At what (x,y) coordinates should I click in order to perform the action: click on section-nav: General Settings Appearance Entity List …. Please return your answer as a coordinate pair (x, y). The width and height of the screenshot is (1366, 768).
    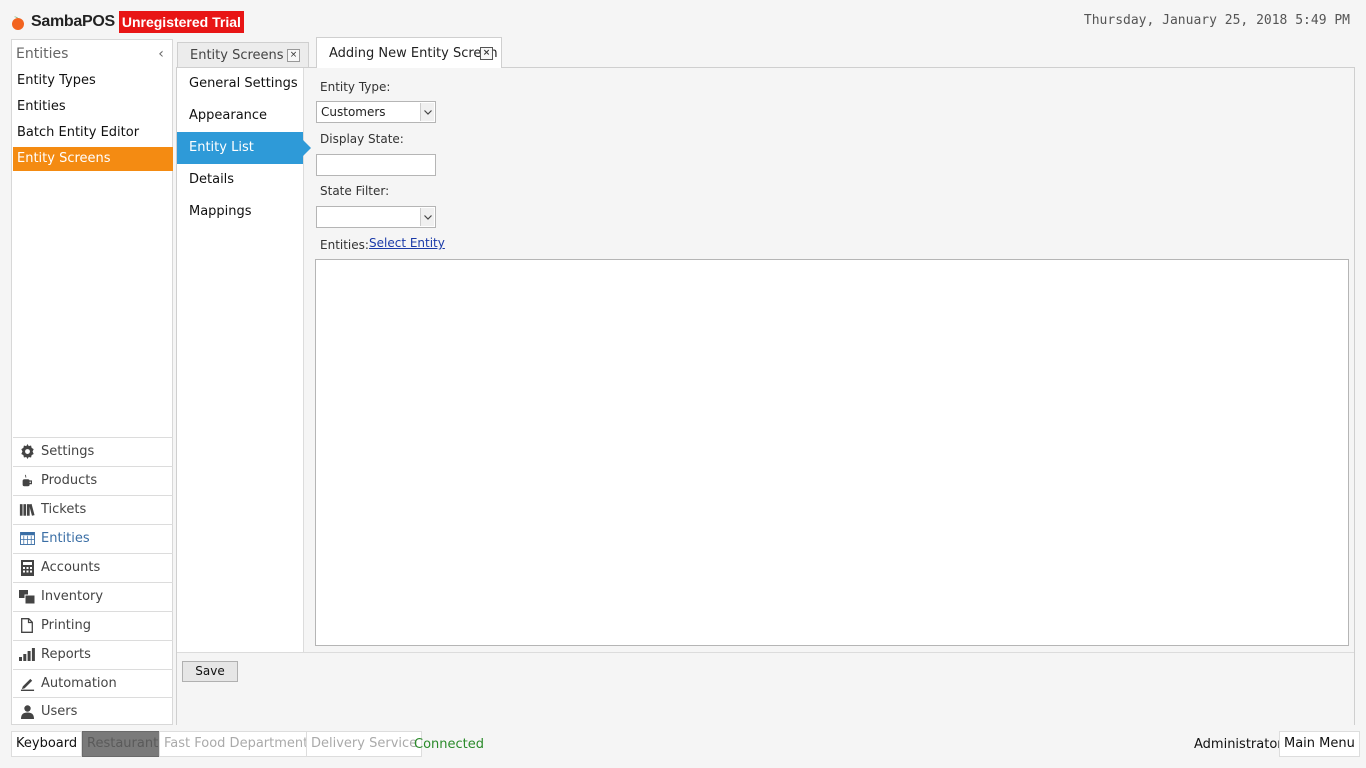
    Looking at the image, I should click on (244, 360).